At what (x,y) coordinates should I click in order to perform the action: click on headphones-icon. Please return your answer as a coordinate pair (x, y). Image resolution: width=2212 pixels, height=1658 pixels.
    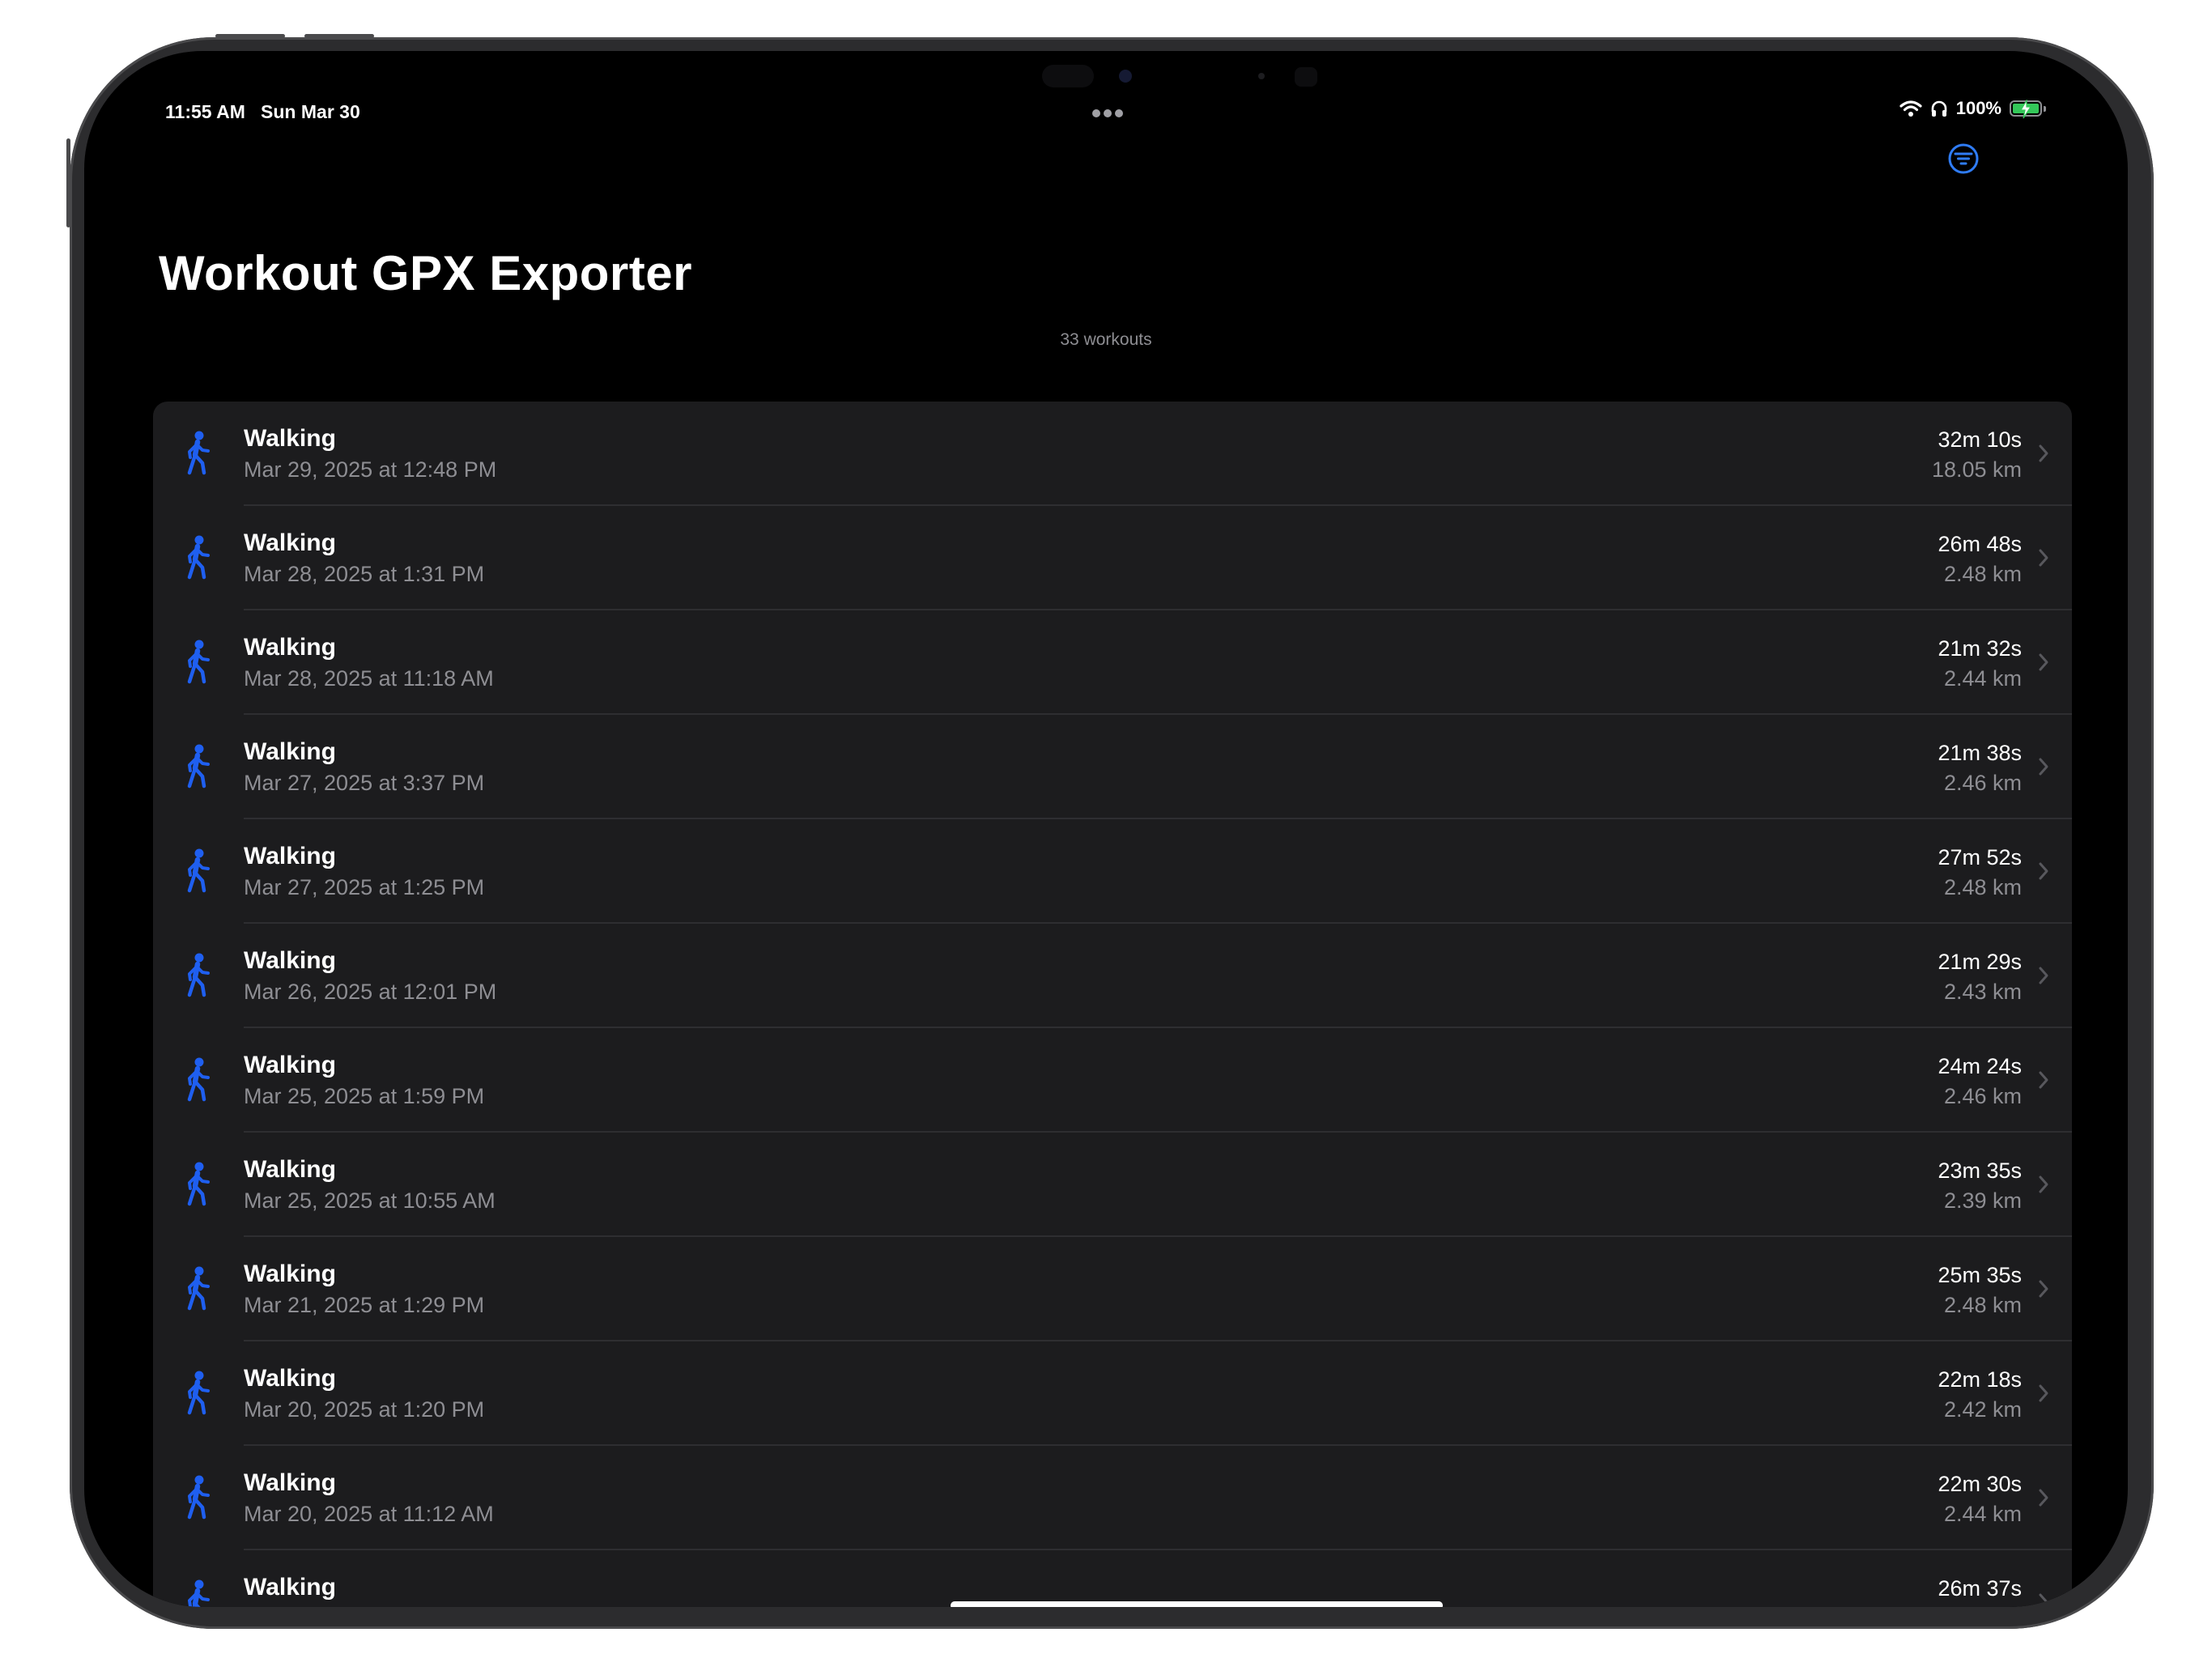
    Looking at the image, I should click on (1939, 108).